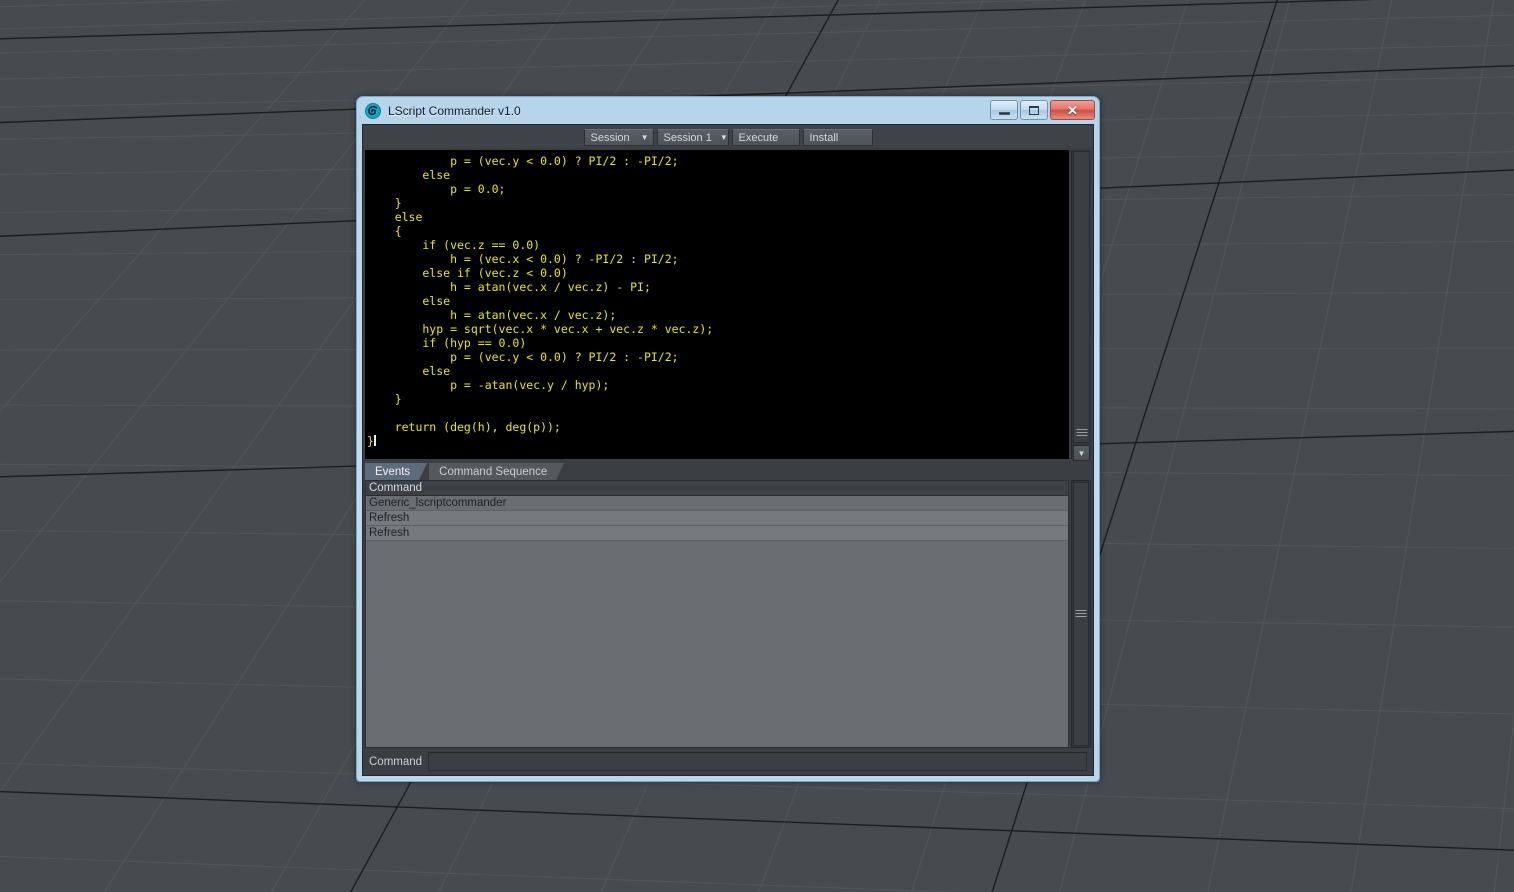  I want to click on command-input-label: Command, so click(396, 761).